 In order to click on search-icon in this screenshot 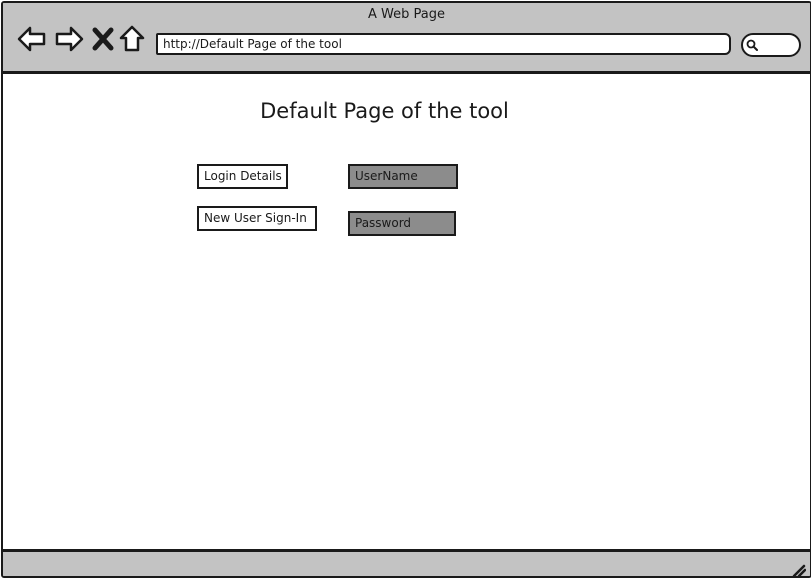, I will do `click(752, 45)`.